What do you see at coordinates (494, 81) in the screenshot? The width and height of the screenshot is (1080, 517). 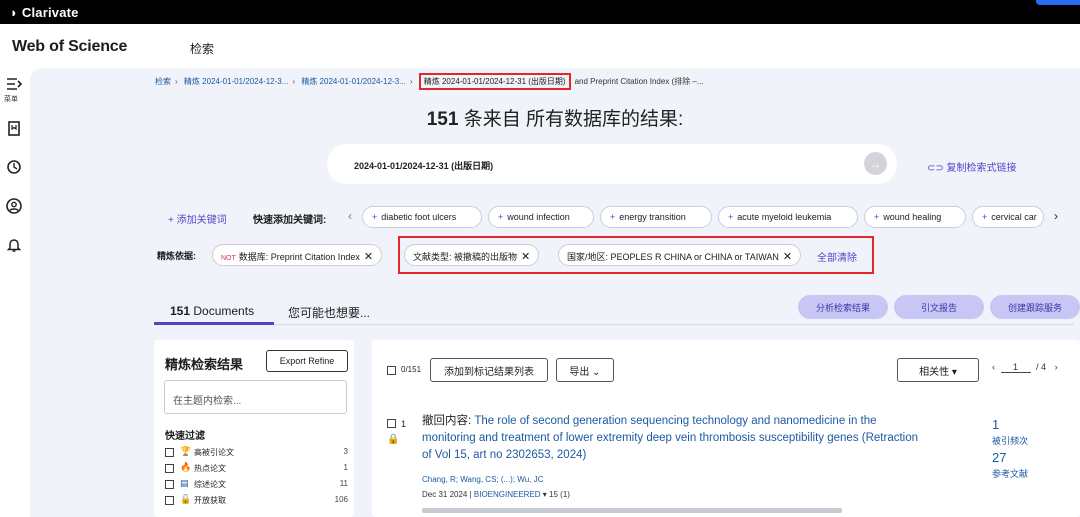 I see `breadcrumb-item-active: 精炼 2024-01-01/2024-12-31 (出版日期)` at bounding box center [494, 81].